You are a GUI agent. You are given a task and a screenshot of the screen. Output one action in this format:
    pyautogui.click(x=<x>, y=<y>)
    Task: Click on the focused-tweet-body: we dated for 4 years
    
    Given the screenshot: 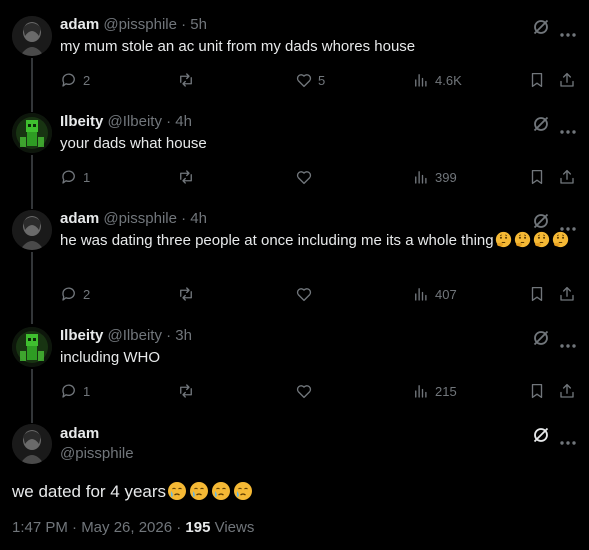 What is the action you would take?
    pyautogui.click(x=133, y=492)
    